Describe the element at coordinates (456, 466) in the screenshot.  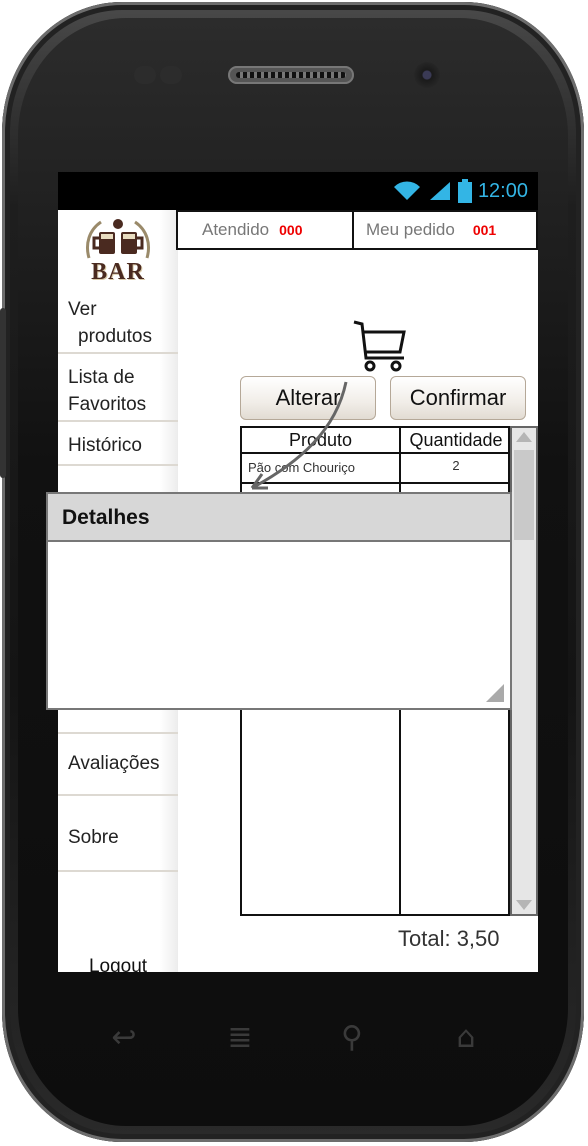
I see `table-cell-quantity: 2` at that location.